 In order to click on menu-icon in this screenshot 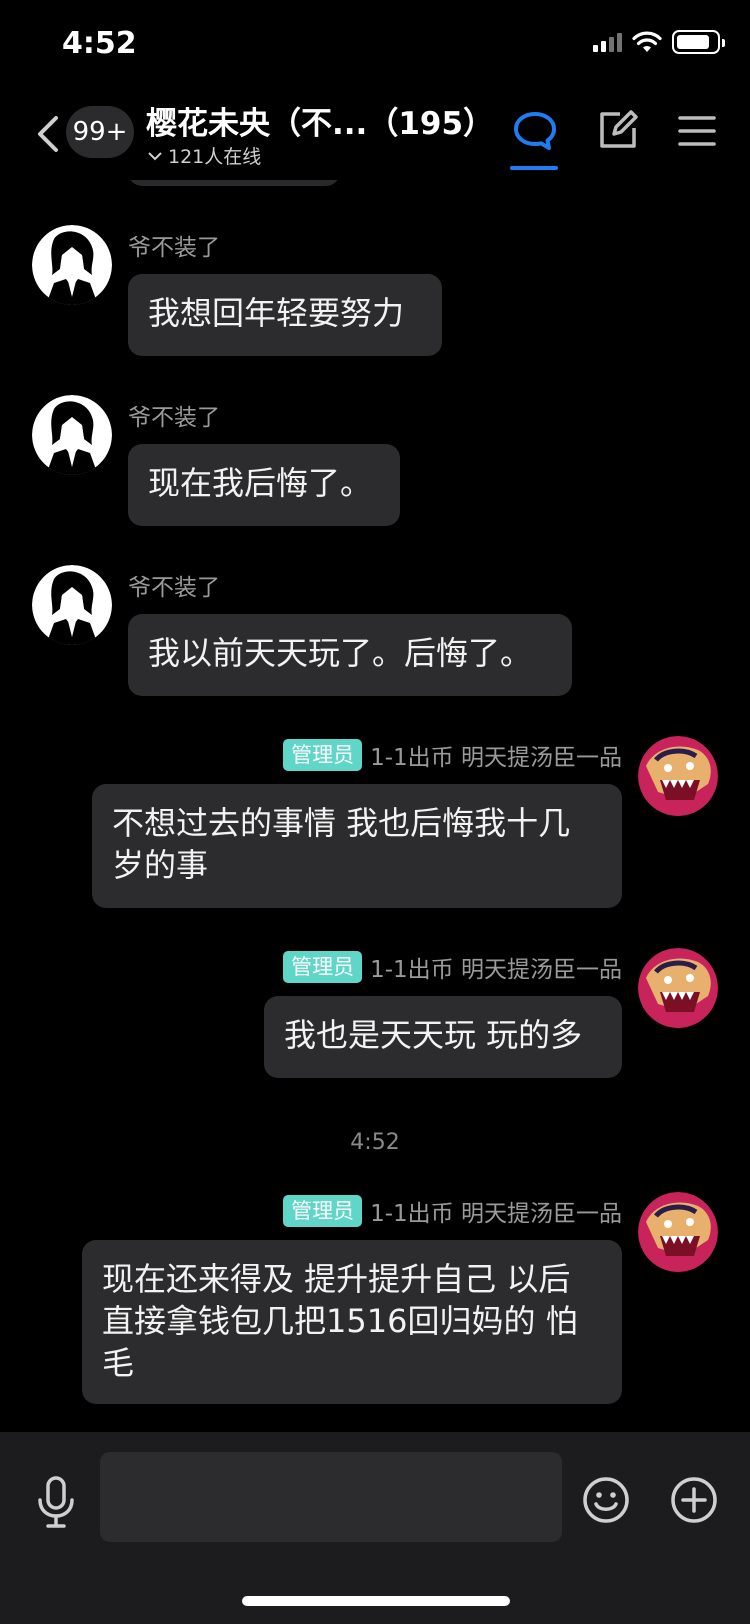, I will do `click(697, 131)`.